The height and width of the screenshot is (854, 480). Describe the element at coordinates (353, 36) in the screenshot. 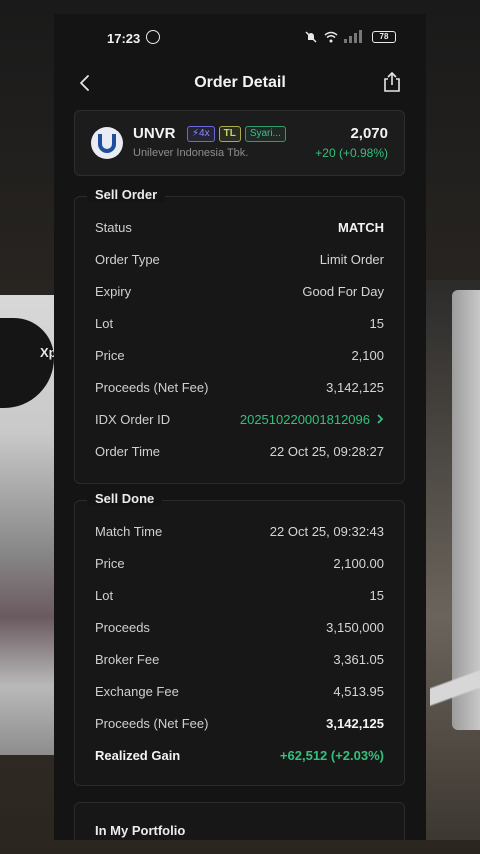

I see `signal-icon` at that location.